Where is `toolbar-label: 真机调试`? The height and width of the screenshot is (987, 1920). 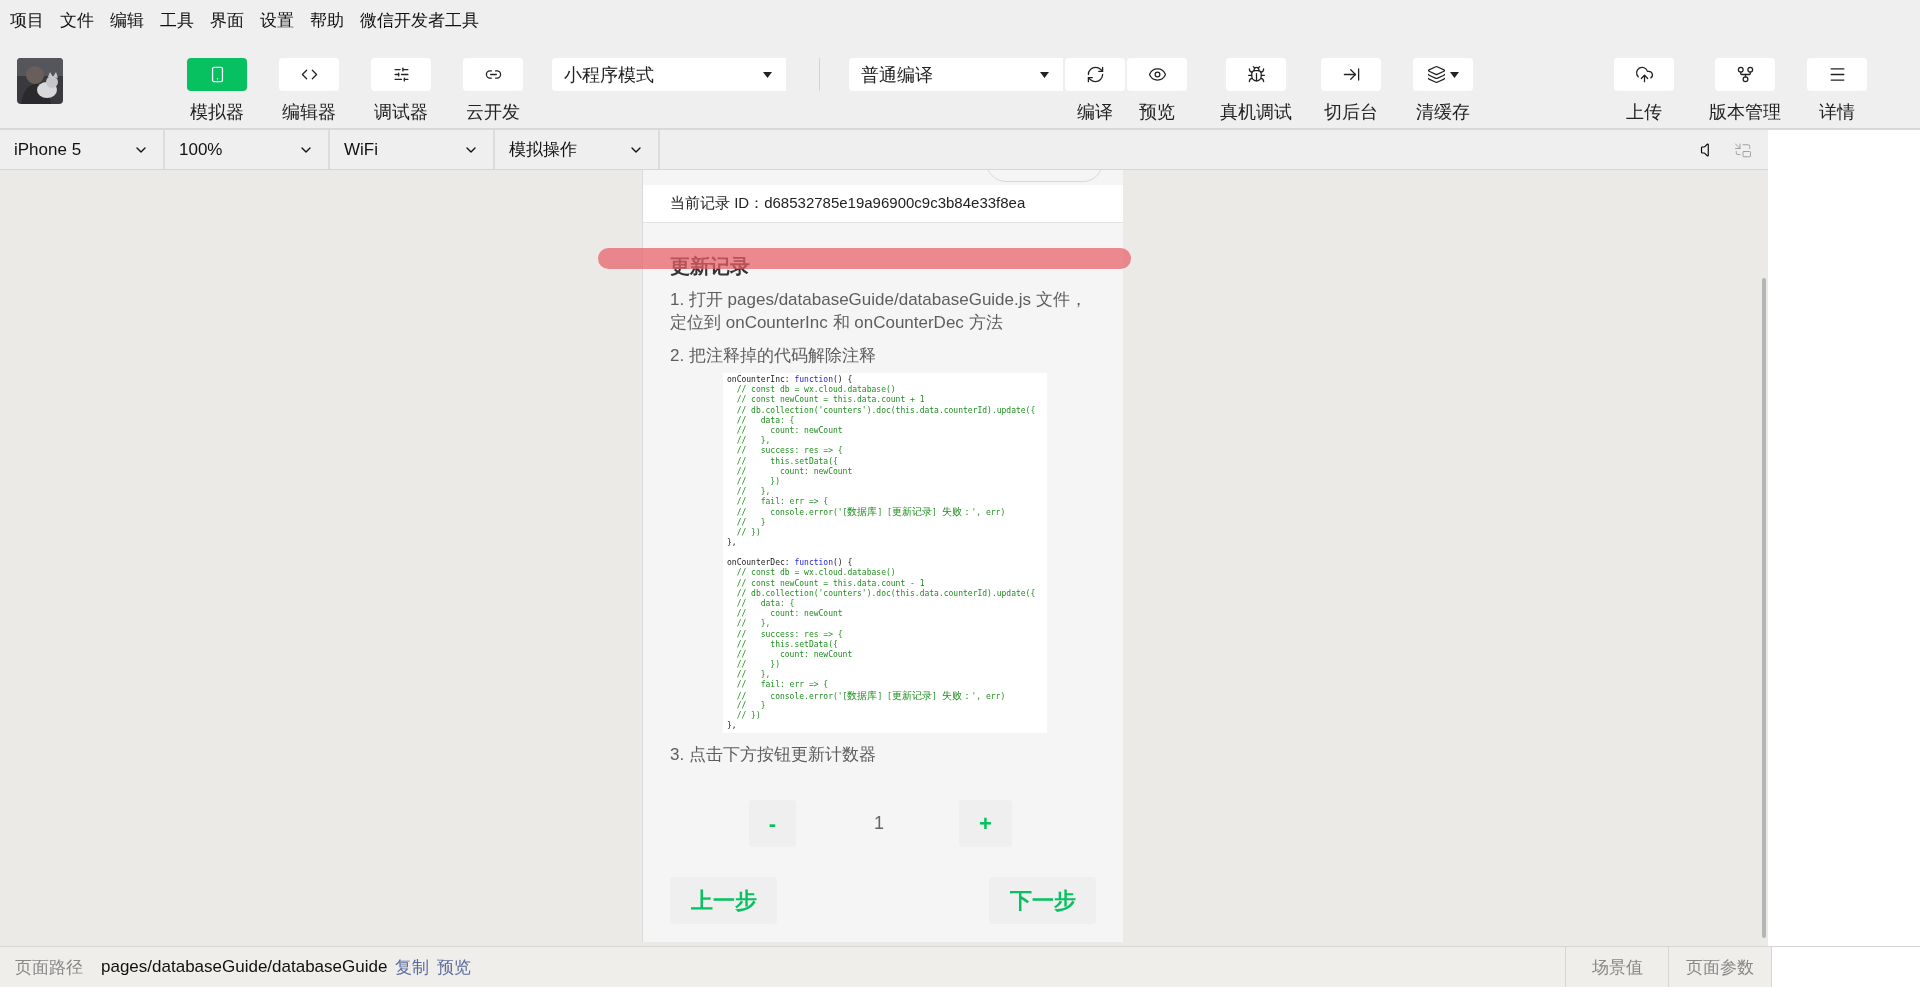
toolbar-label: 真机调试 is located at coordinates (1256, 112).